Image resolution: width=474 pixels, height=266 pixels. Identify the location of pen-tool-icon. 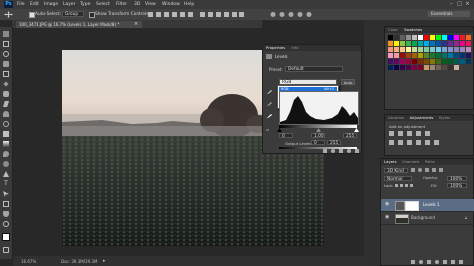
(6, 174).